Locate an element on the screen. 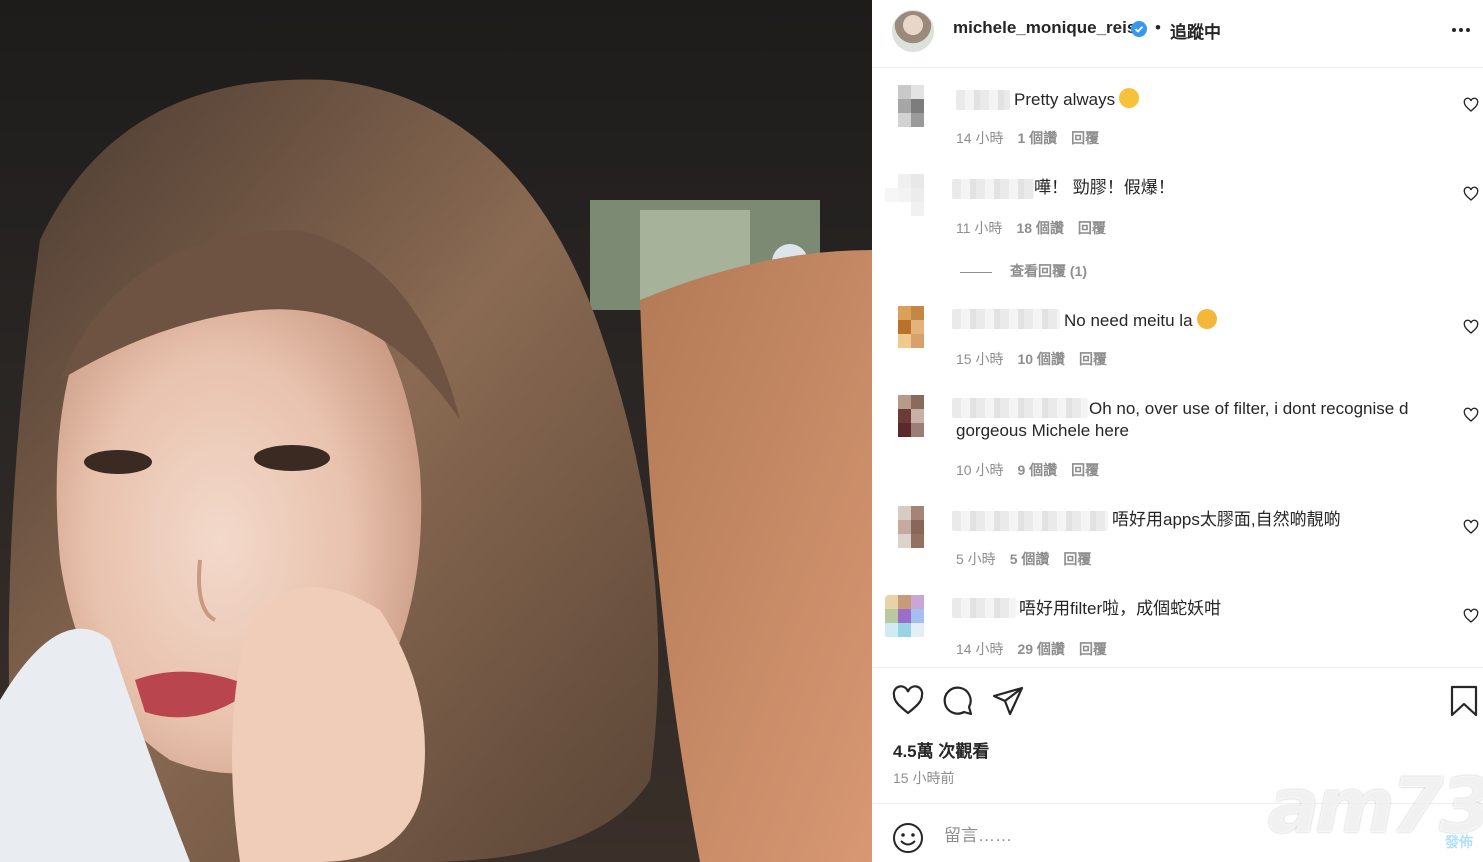  am730-watermark: am730 is located at coordinates (1375, 805).